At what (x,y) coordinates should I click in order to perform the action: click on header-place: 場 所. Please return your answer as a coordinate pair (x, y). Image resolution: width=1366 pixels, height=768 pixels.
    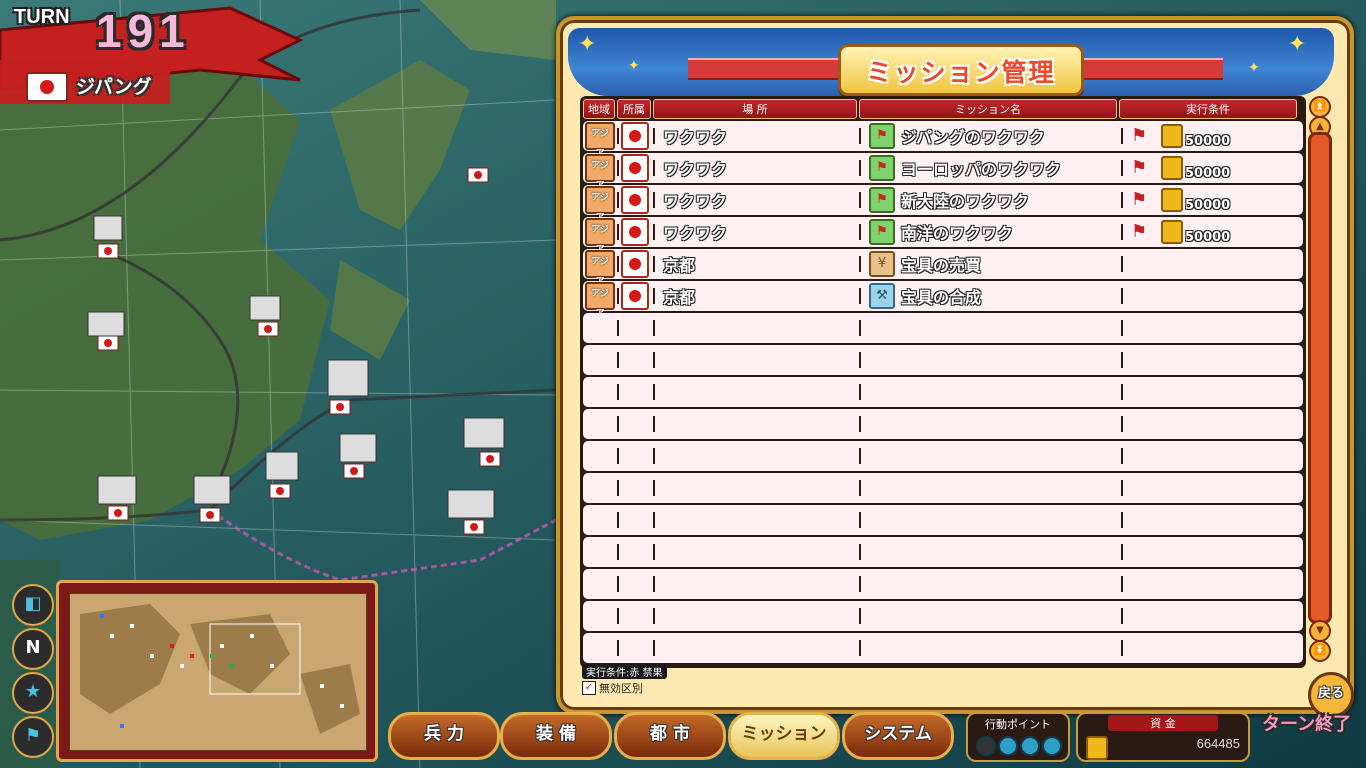
    Looking at the image, I should click on (755, 109).